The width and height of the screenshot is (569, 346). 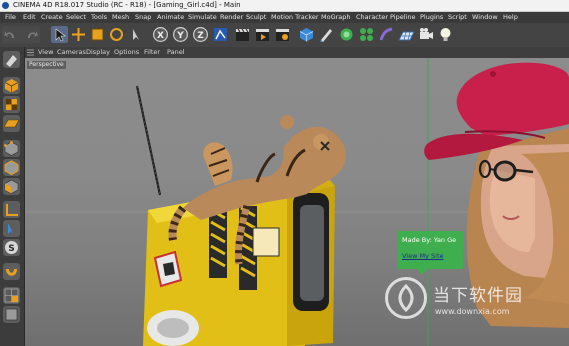 What do you see at coordinates (11, 247) in the screenshot?
I see `snap-button: S` at bounding box center [11, 247].